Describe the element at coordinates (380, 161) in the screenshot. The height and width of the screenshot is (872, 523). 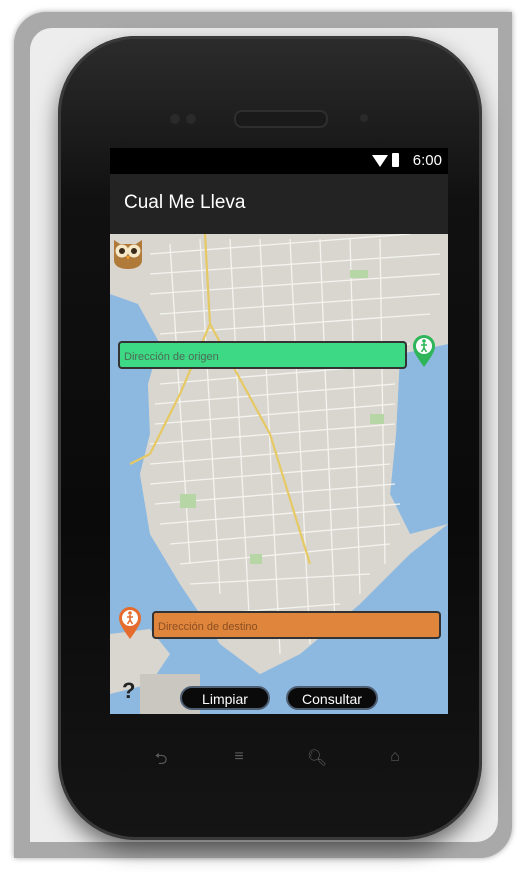
I see `wifi-icon` at that location.